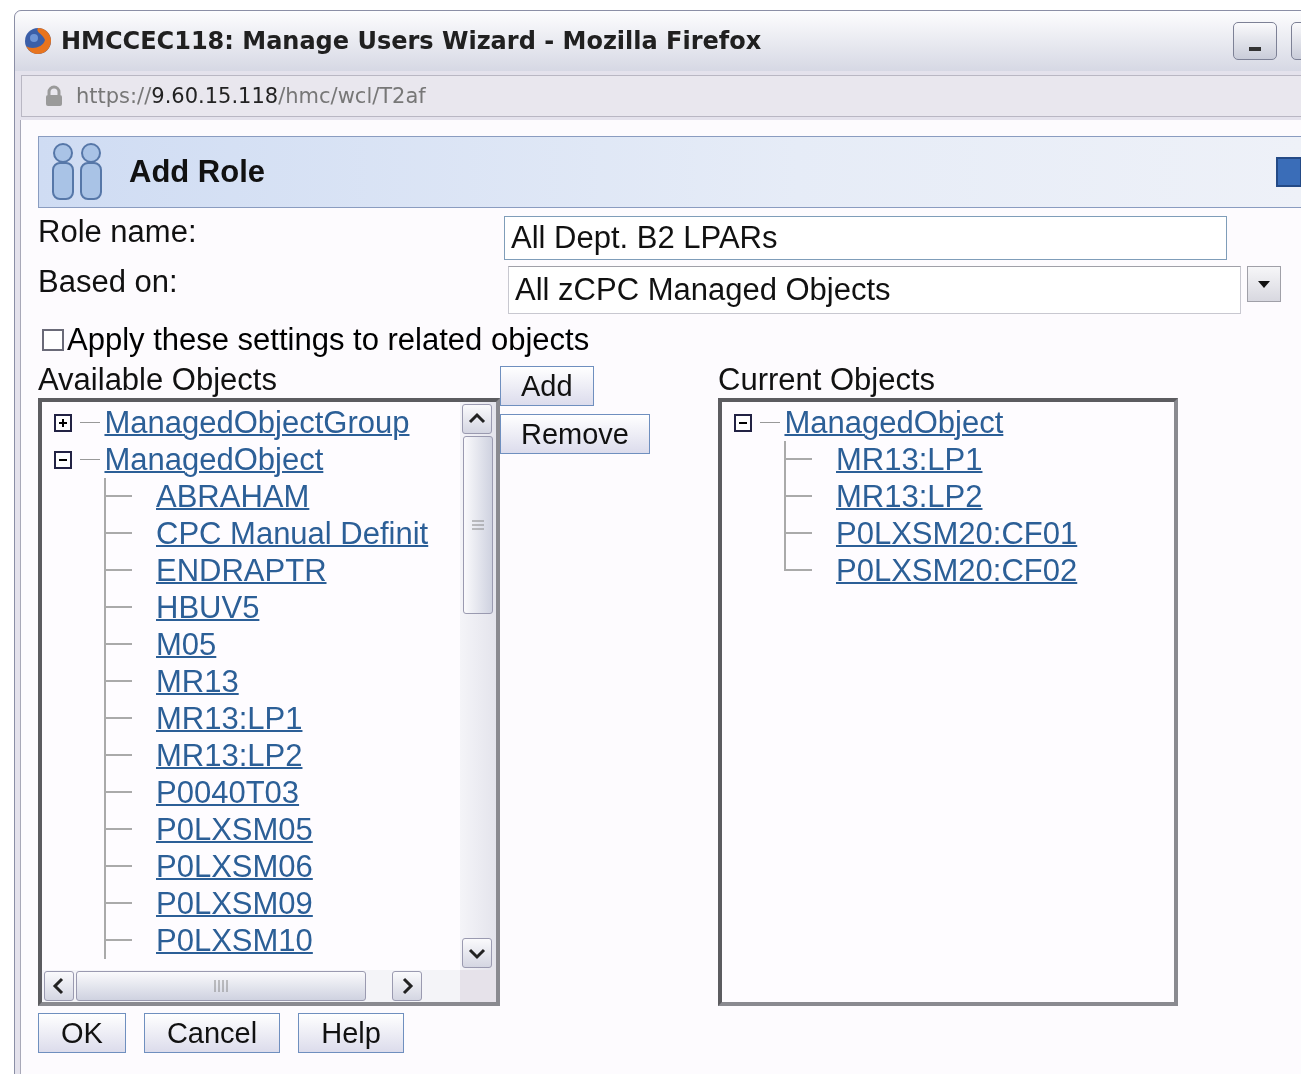  Describe the element at coordinates (118, 232) in the screenshot. I see `field-label: Role name:` at that location.